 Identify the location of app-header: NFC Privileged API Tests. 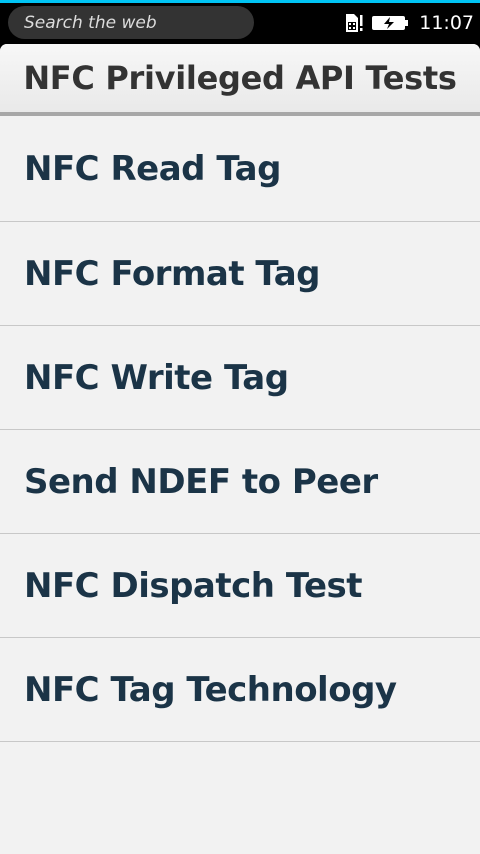
(240, 80).